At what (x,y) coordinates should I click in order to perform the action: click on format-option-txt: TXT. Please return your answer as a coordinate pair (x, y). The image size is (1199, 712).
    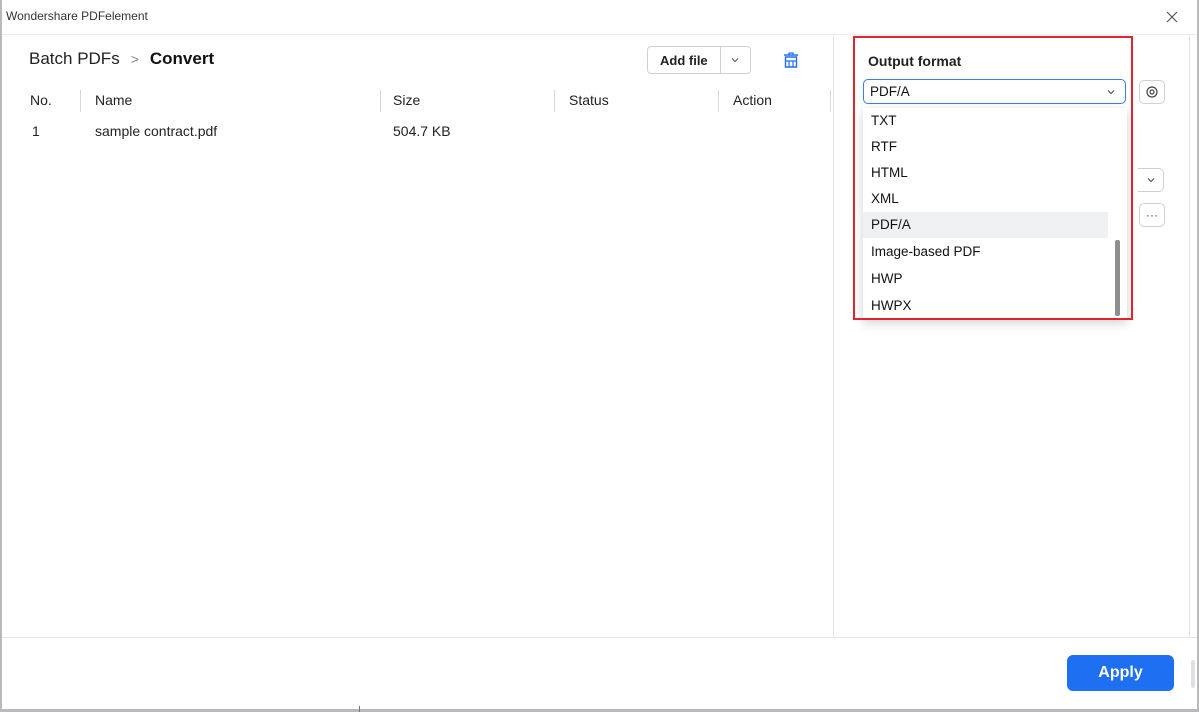
    Looking at the image, I should click on (985, 121).